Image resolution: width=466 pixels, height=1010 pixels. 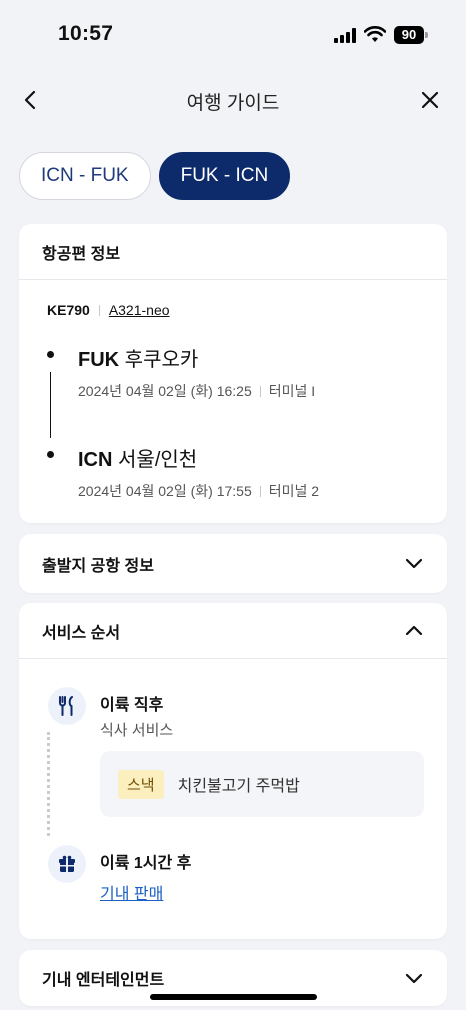 What do you see at coordinates (294, 491) in the screenshot?
I see `arrival-terminal: 터미널 2` at bounding box center [294, 491].